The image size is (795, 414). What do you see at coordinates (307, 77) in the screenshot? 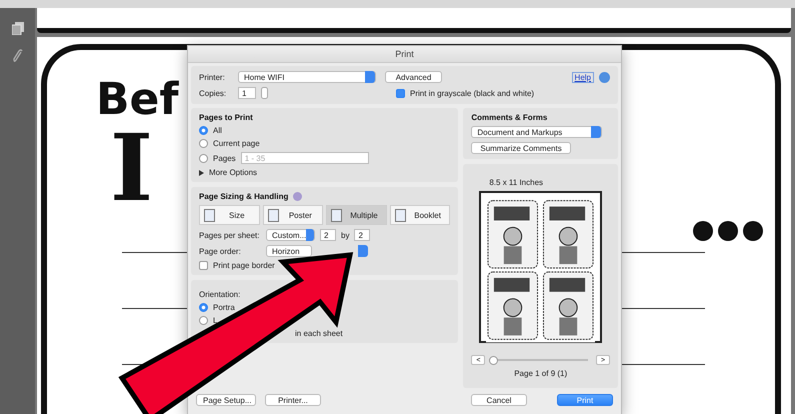
I see `printer-select: Home WIFI` at bounding box center [307, 77].